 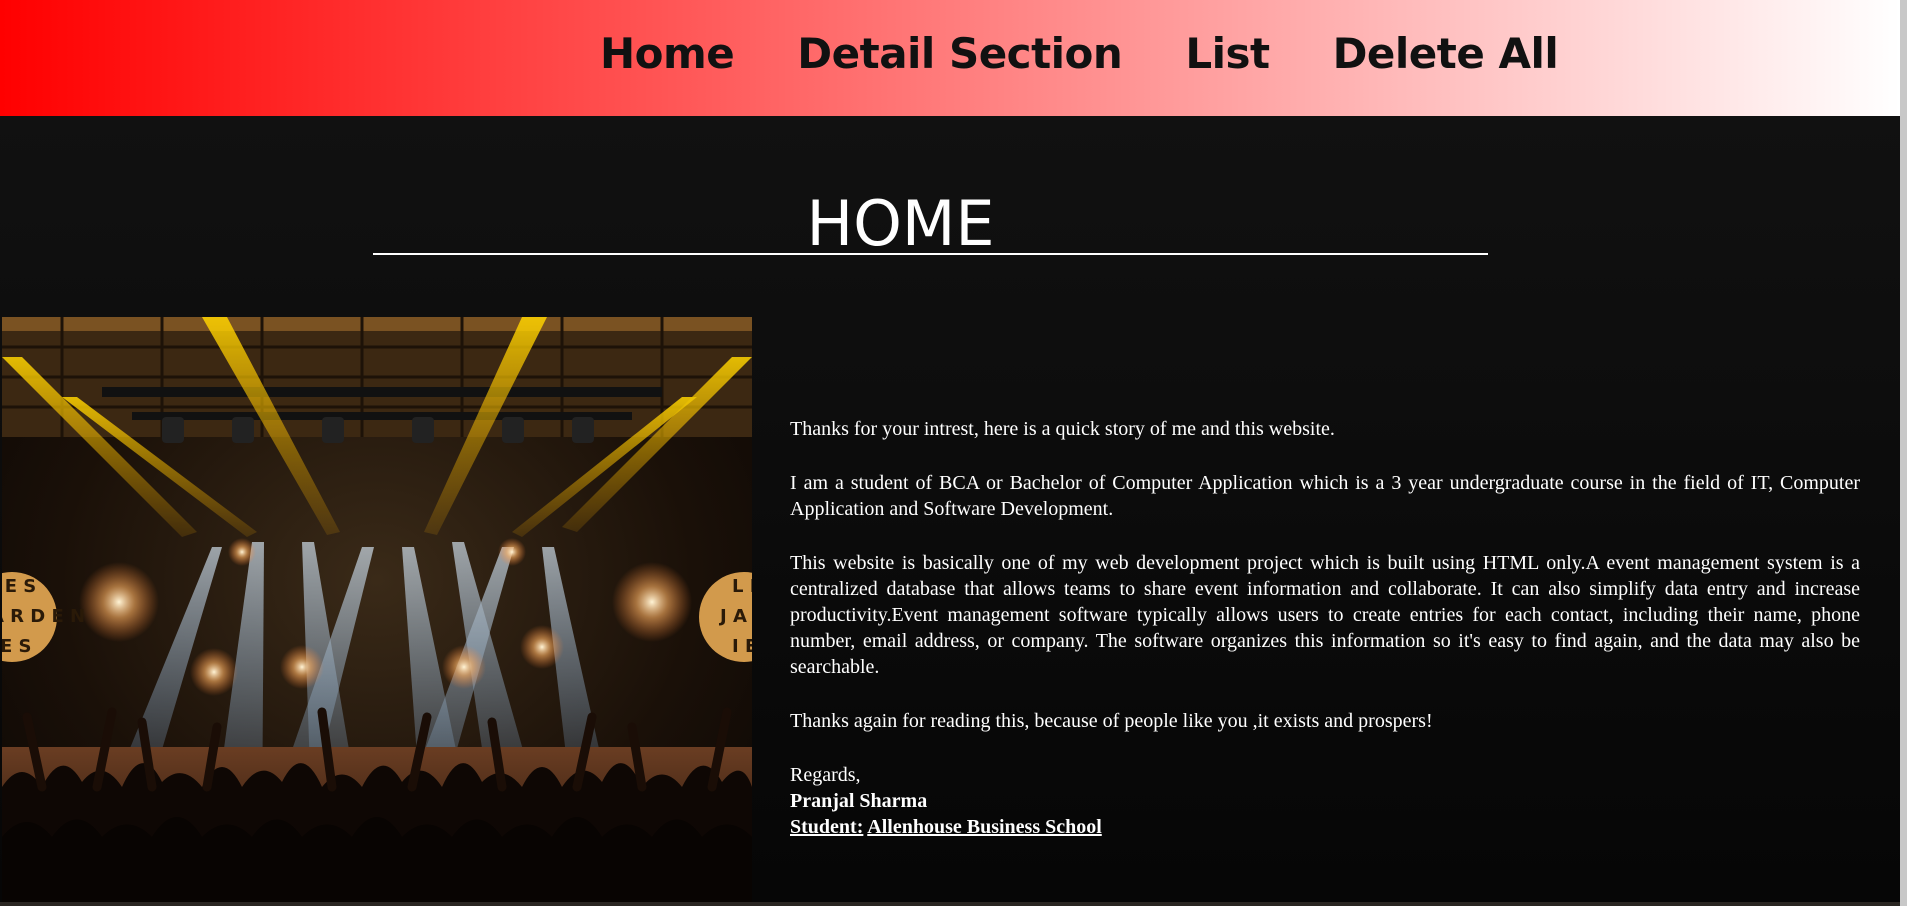 I want to click on sign-right-line-2: J A R D, so click(x=735, y=616).